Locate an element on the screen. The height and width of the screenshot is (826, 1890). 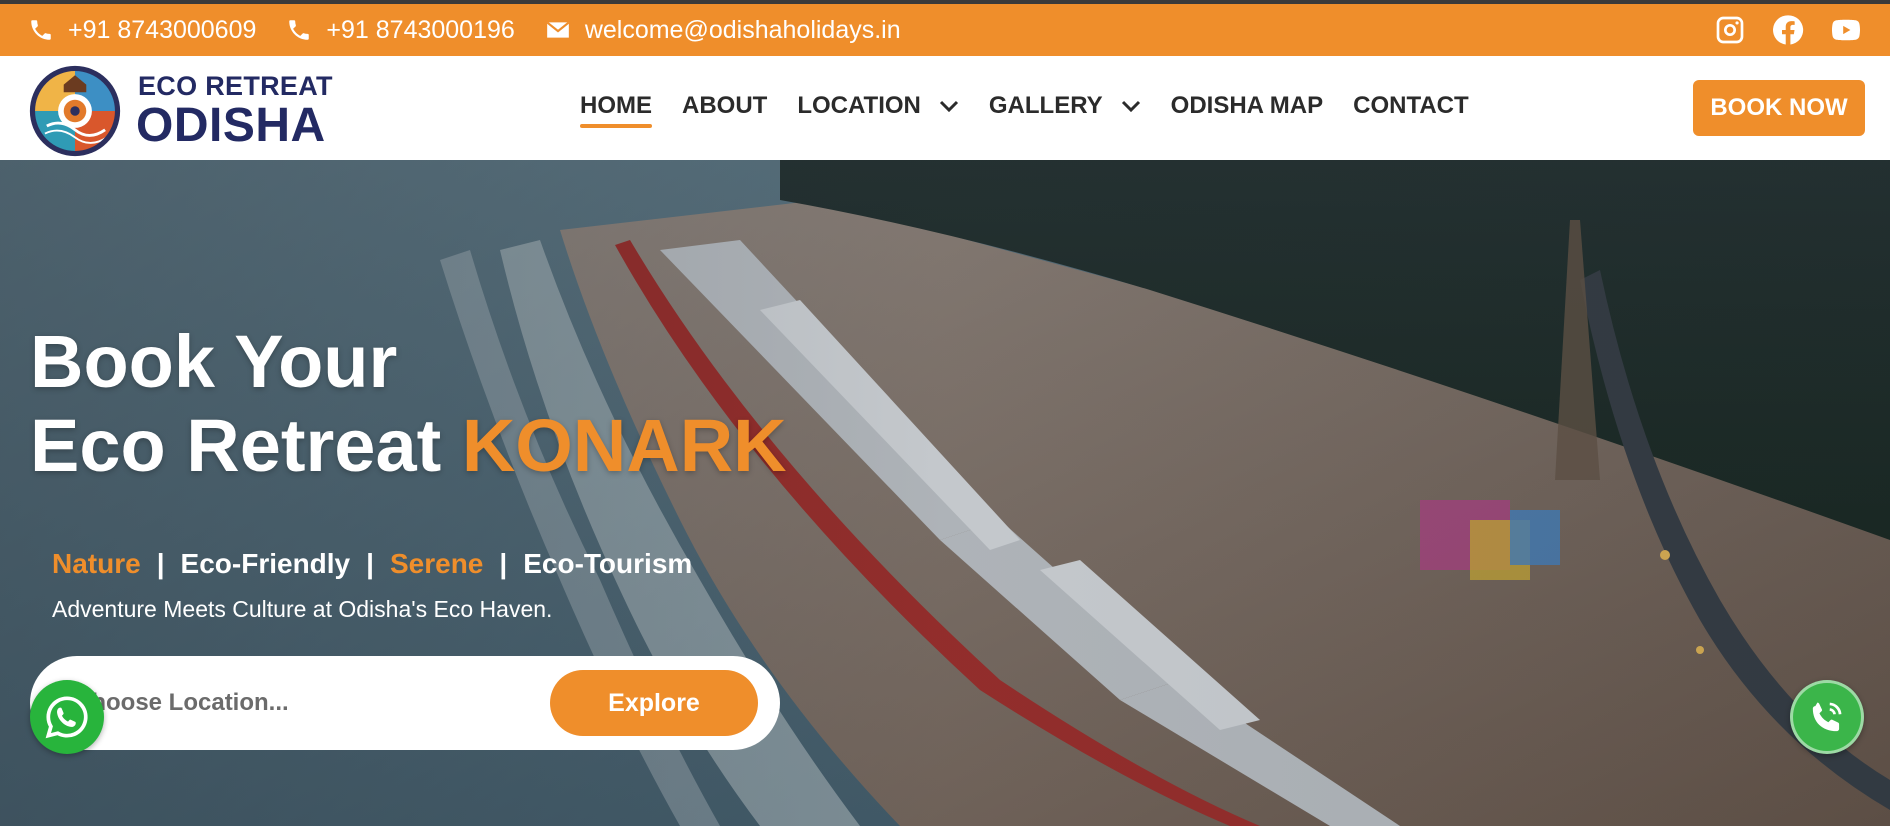
logo-wordmark: ECO RETREAT ODISHA is located at coordinates (234, 111).